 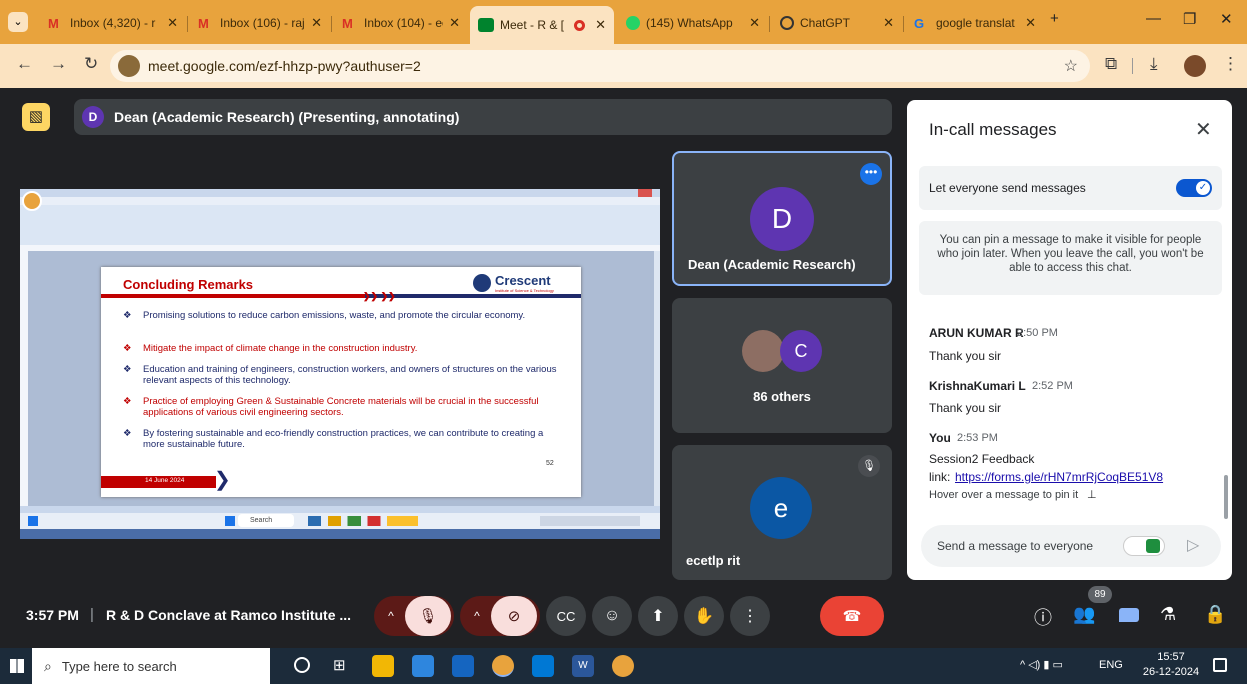 What do you see at coordinates (852, 616) in the screenshot?
I see `leave-call-button: ☎` at bounding box center [852, 616].